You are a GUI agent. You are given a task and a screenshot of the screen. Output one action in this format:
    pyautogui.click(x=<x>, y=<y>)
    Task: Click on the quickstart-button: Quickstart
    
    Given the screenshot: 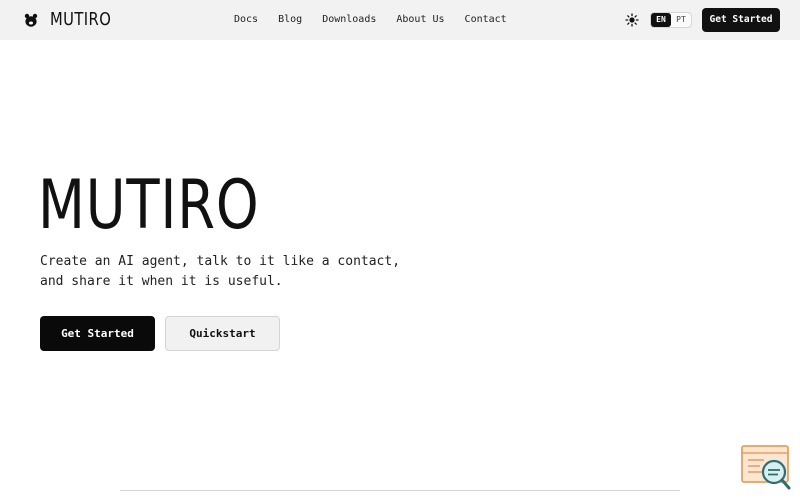 What is the action you would take?
    pyautogui.click(x=222, y=333)
    